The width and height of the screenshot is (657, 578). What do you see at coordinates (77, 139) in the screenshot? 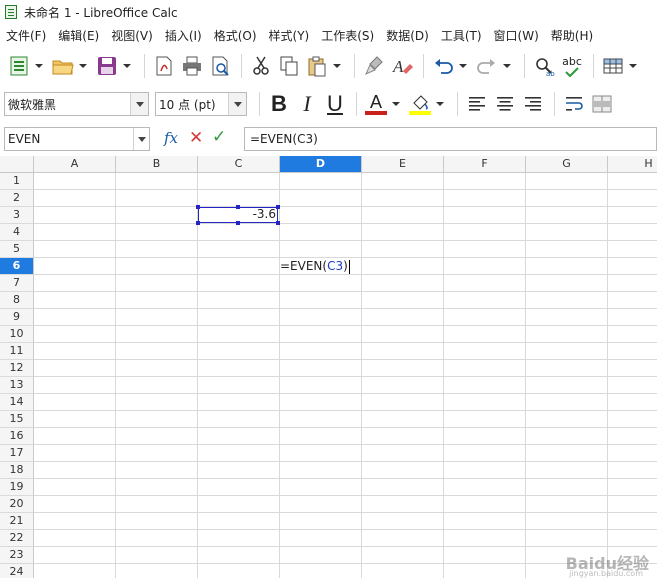
I see `name-box: EVEN` at bounding box center [77, 139].